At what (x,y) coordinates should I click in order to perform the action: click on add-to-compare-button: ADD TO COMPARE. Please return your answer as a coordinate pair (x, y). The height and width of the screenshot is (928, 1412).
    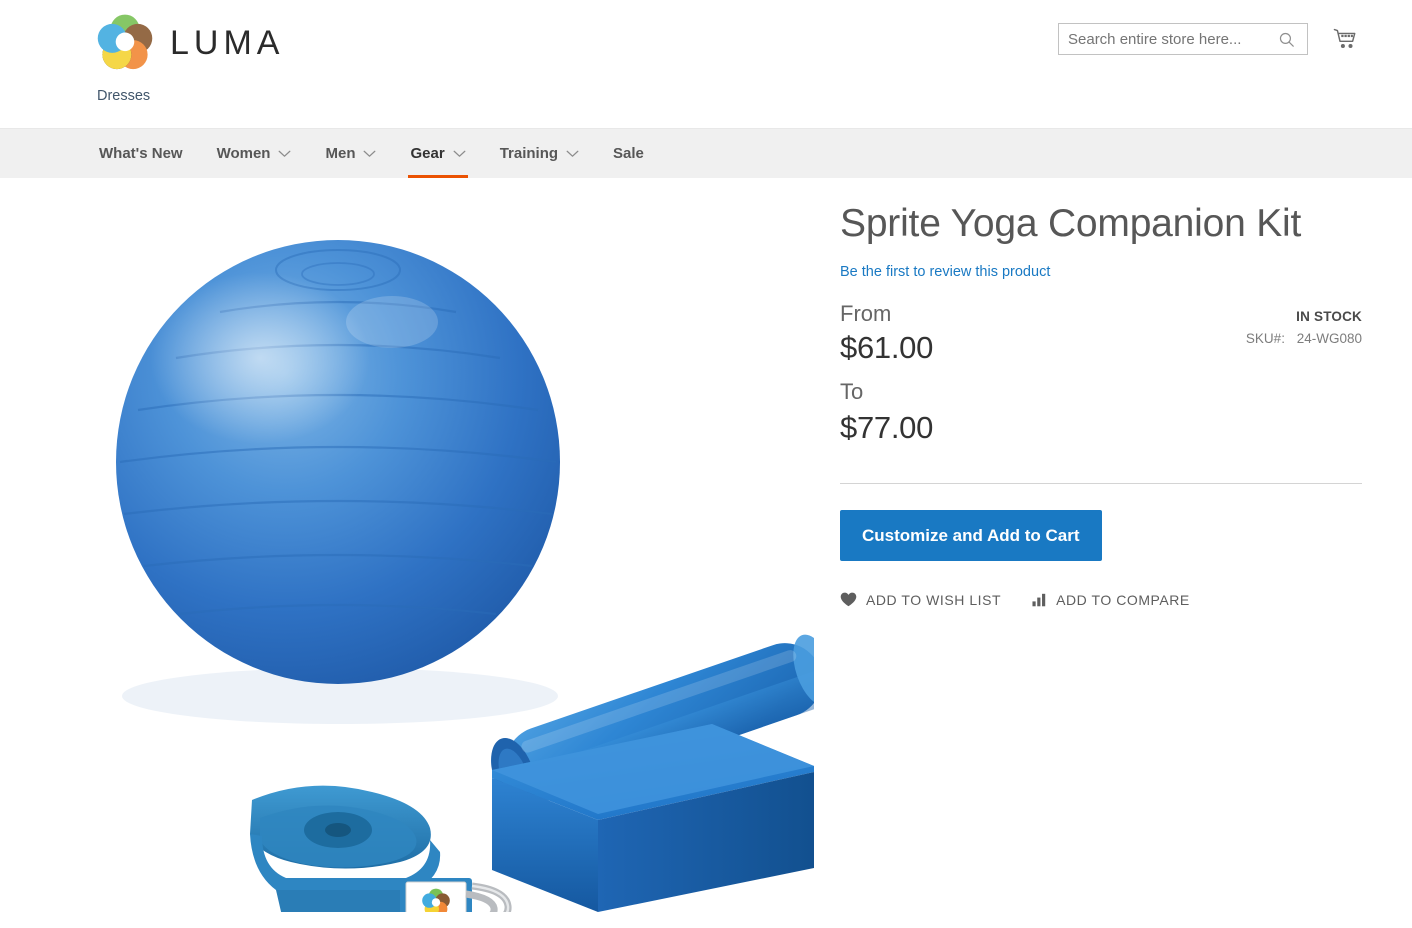
    Looking at the image, I should click on (1111, 600).